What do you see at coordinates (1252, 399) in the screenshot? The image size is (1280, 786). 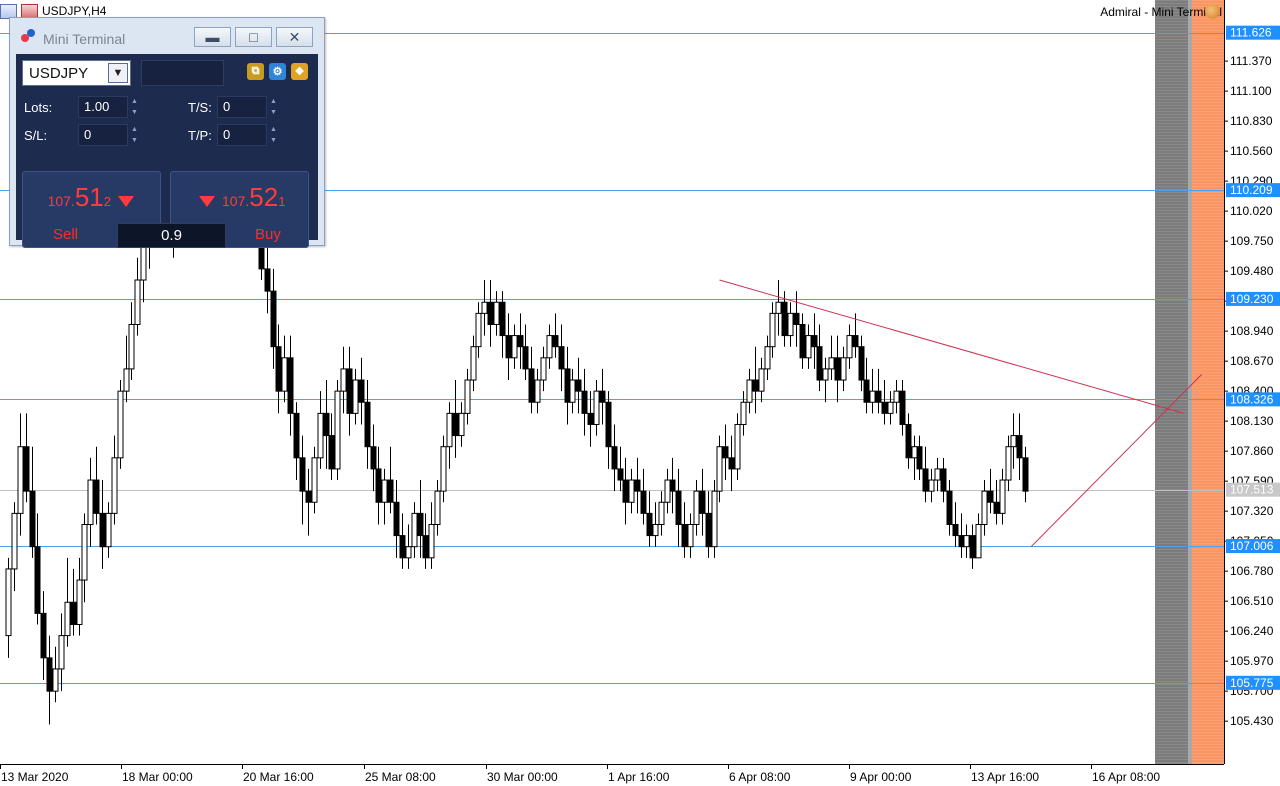 I see `level-price-tag-label: 108.326` at bounding box center [1252, 399].